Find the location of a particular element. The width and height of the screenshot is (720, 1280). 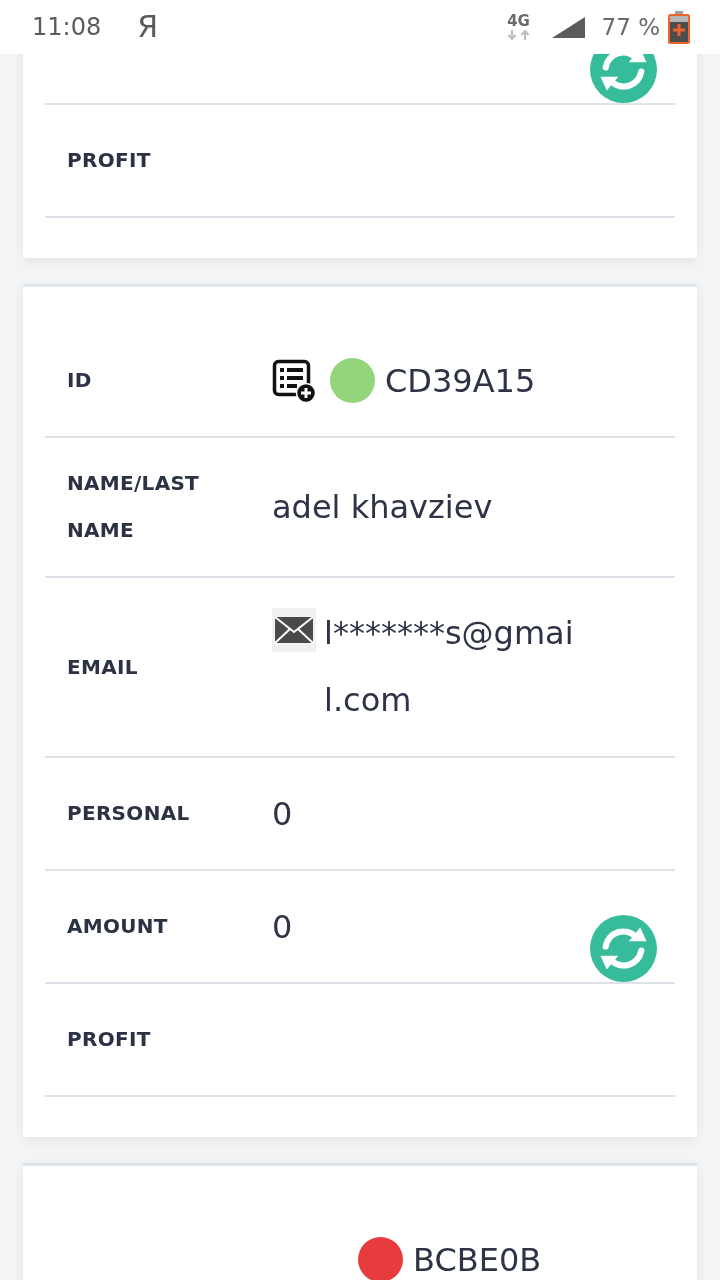

id-value: BCBE0B is located at coordinates (477, 1259).